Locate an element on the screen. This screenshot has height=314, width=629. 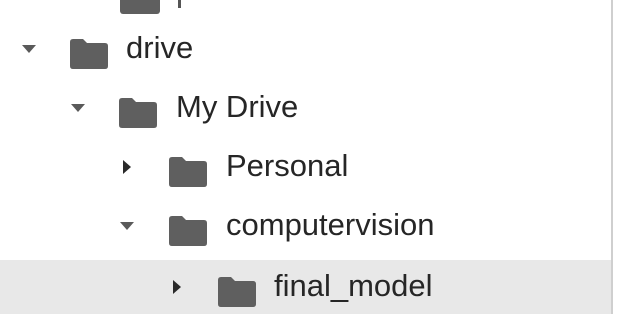
vertical-scrollbar is located at coordinates (620, 157).